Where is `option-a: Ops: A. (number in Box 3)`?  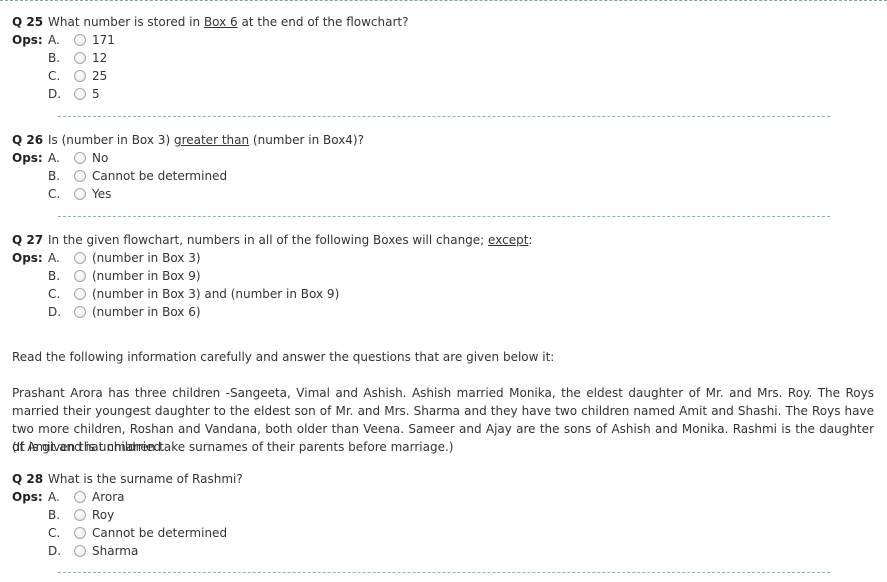 option-a: Ops: A. (number in Box 3) is located at coordinates (447, 258).